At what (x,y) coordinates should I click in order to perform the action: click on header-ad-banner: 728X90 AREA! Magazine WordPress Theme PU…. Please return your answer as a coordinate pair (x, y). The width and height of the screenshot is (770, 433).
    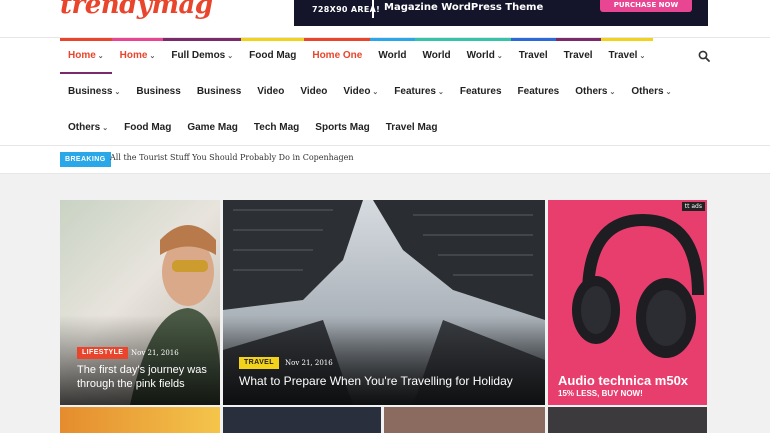
    Looking at the image, I should click on (501, 13).